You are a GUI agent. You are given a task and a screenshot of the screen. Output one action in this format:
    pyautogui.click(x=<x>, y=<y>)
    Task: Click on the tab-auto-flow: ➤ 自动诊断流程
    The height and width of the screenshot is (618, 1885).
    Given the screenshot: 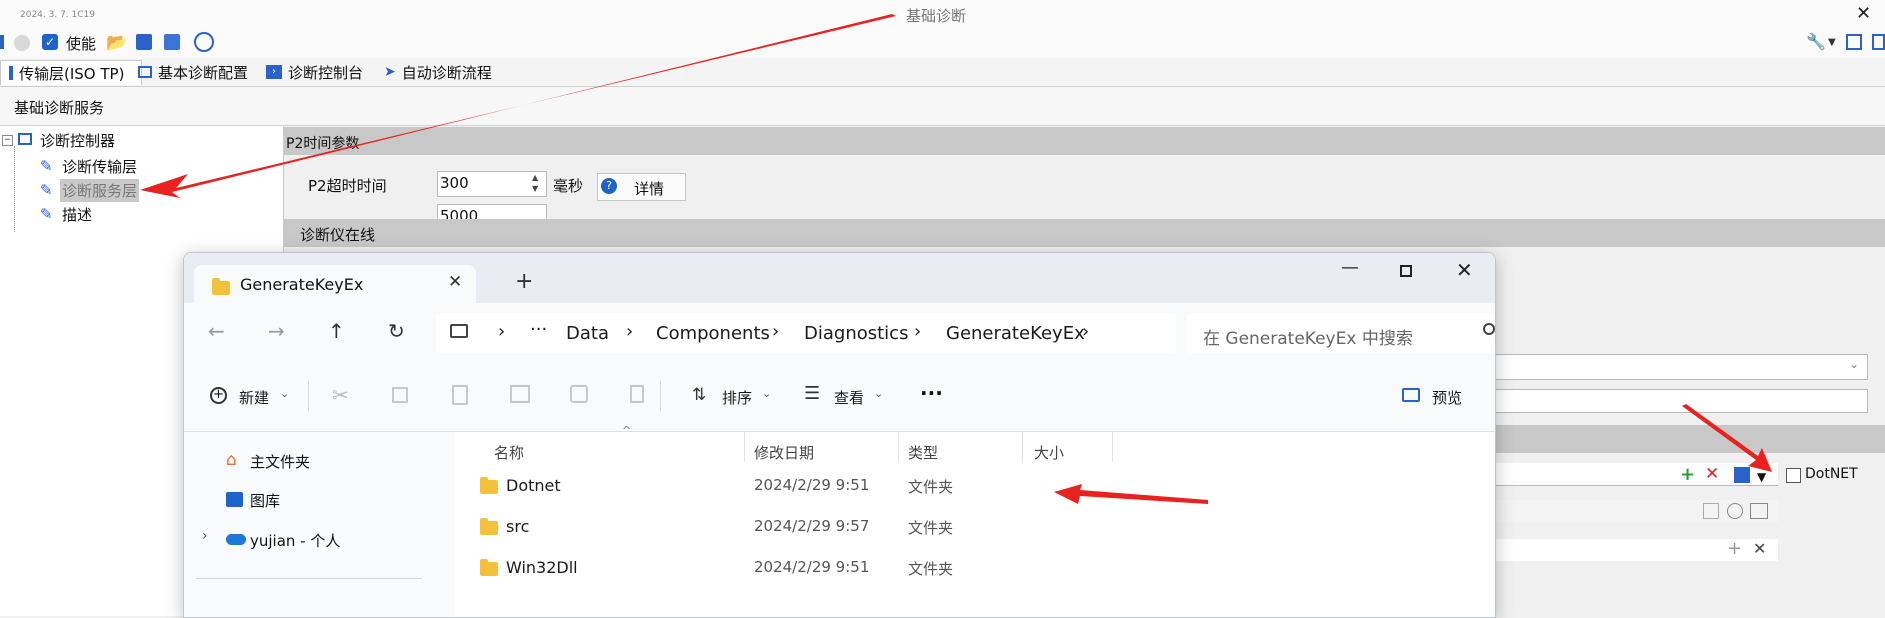 What is the action you would take?
    pyautogui.click(x=449, y=72)
    